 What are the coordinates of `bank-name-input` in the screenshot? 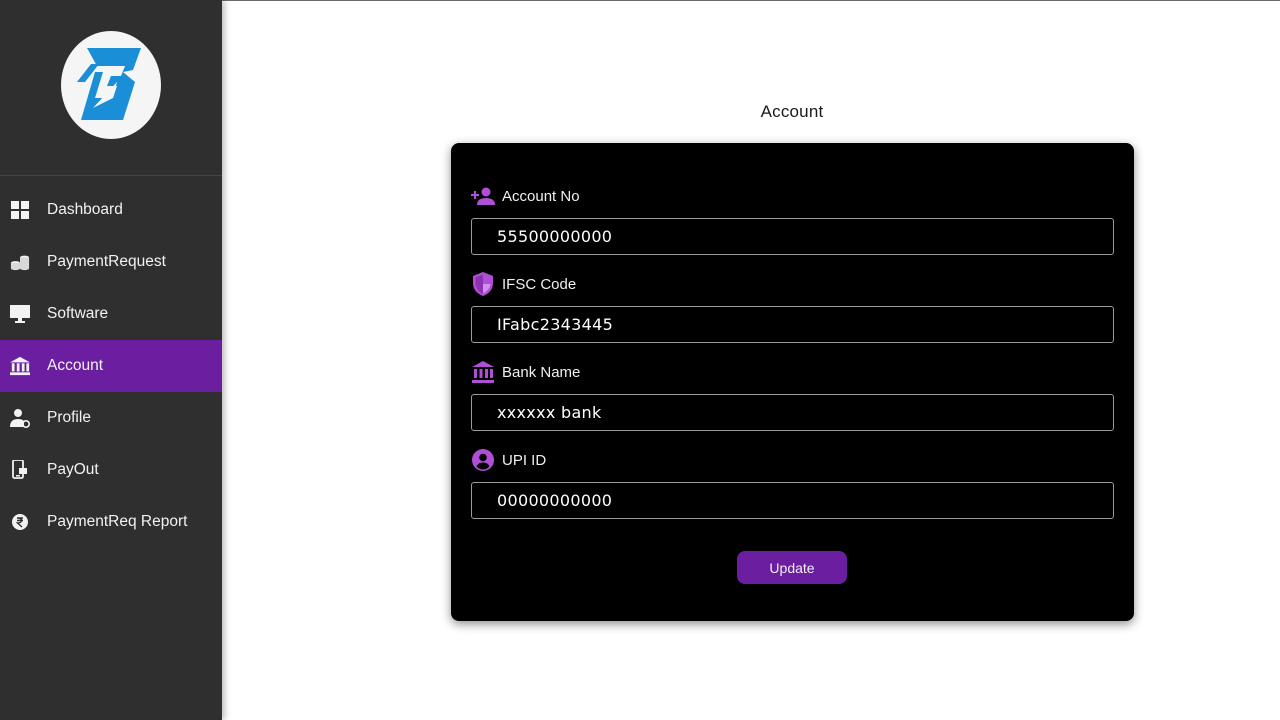 It's located at (792, 412).